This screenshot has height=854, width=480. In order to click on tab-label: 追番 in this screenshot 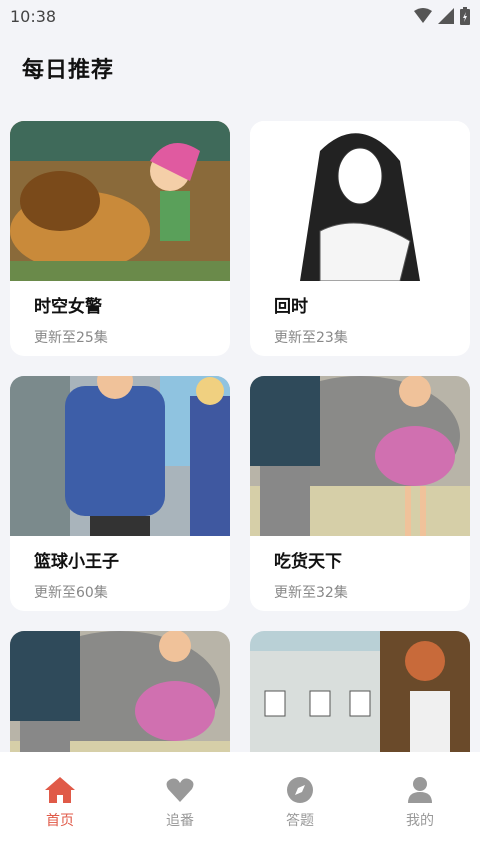, I will do `click(180, 821)`.